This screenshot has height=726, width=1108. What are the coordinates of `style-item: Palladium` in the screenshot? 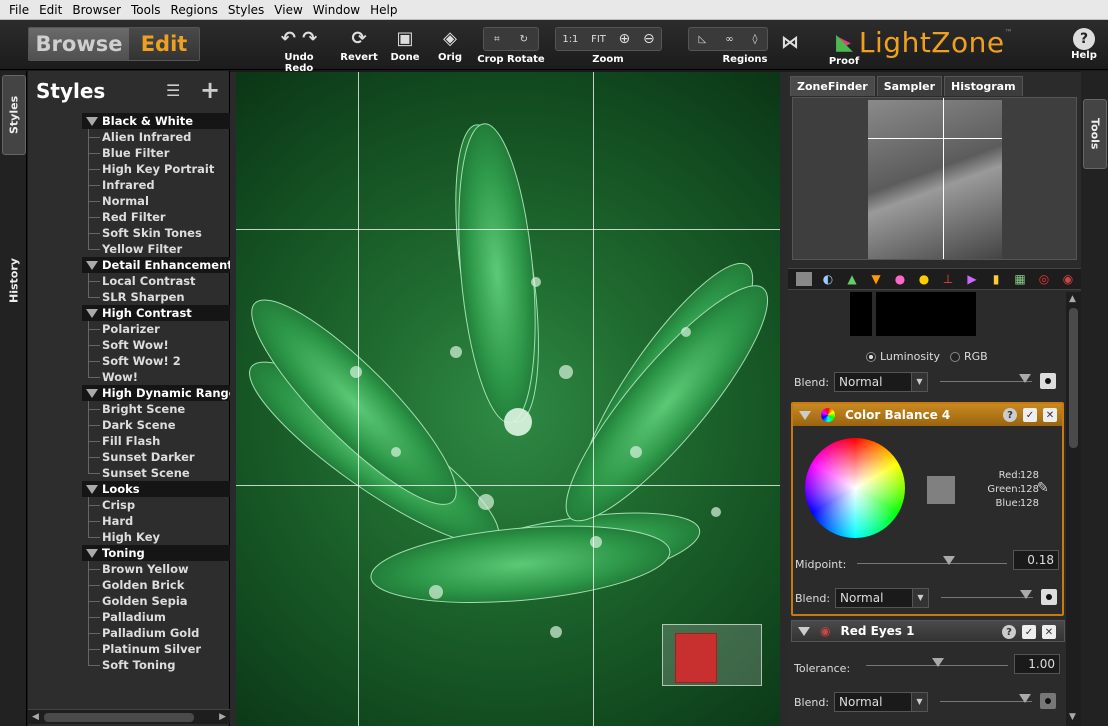 It's located at (166, 617).